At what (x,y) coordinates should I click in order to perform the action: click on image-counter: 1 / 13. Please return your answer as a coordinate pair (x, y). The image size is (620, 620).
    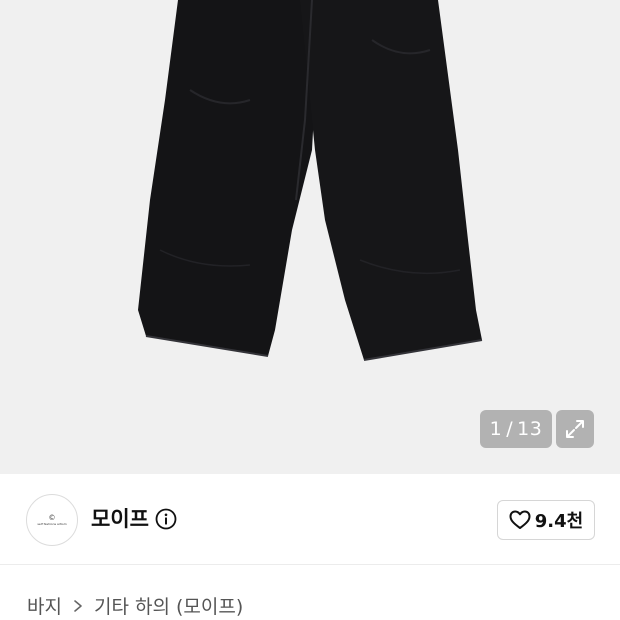
    Looking at the image, I should click on (516, 429).